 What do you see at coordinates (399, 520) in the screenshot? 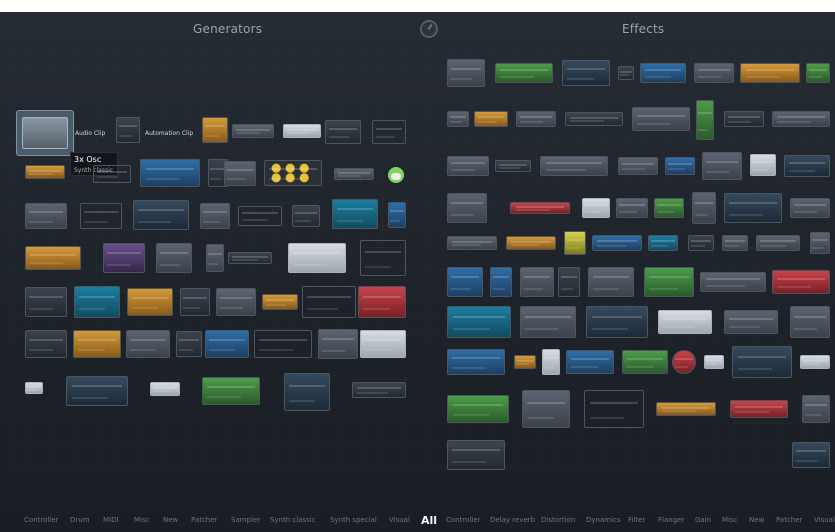
I see `filter-gen-visual: Visual` at bounding box center [399, 520].